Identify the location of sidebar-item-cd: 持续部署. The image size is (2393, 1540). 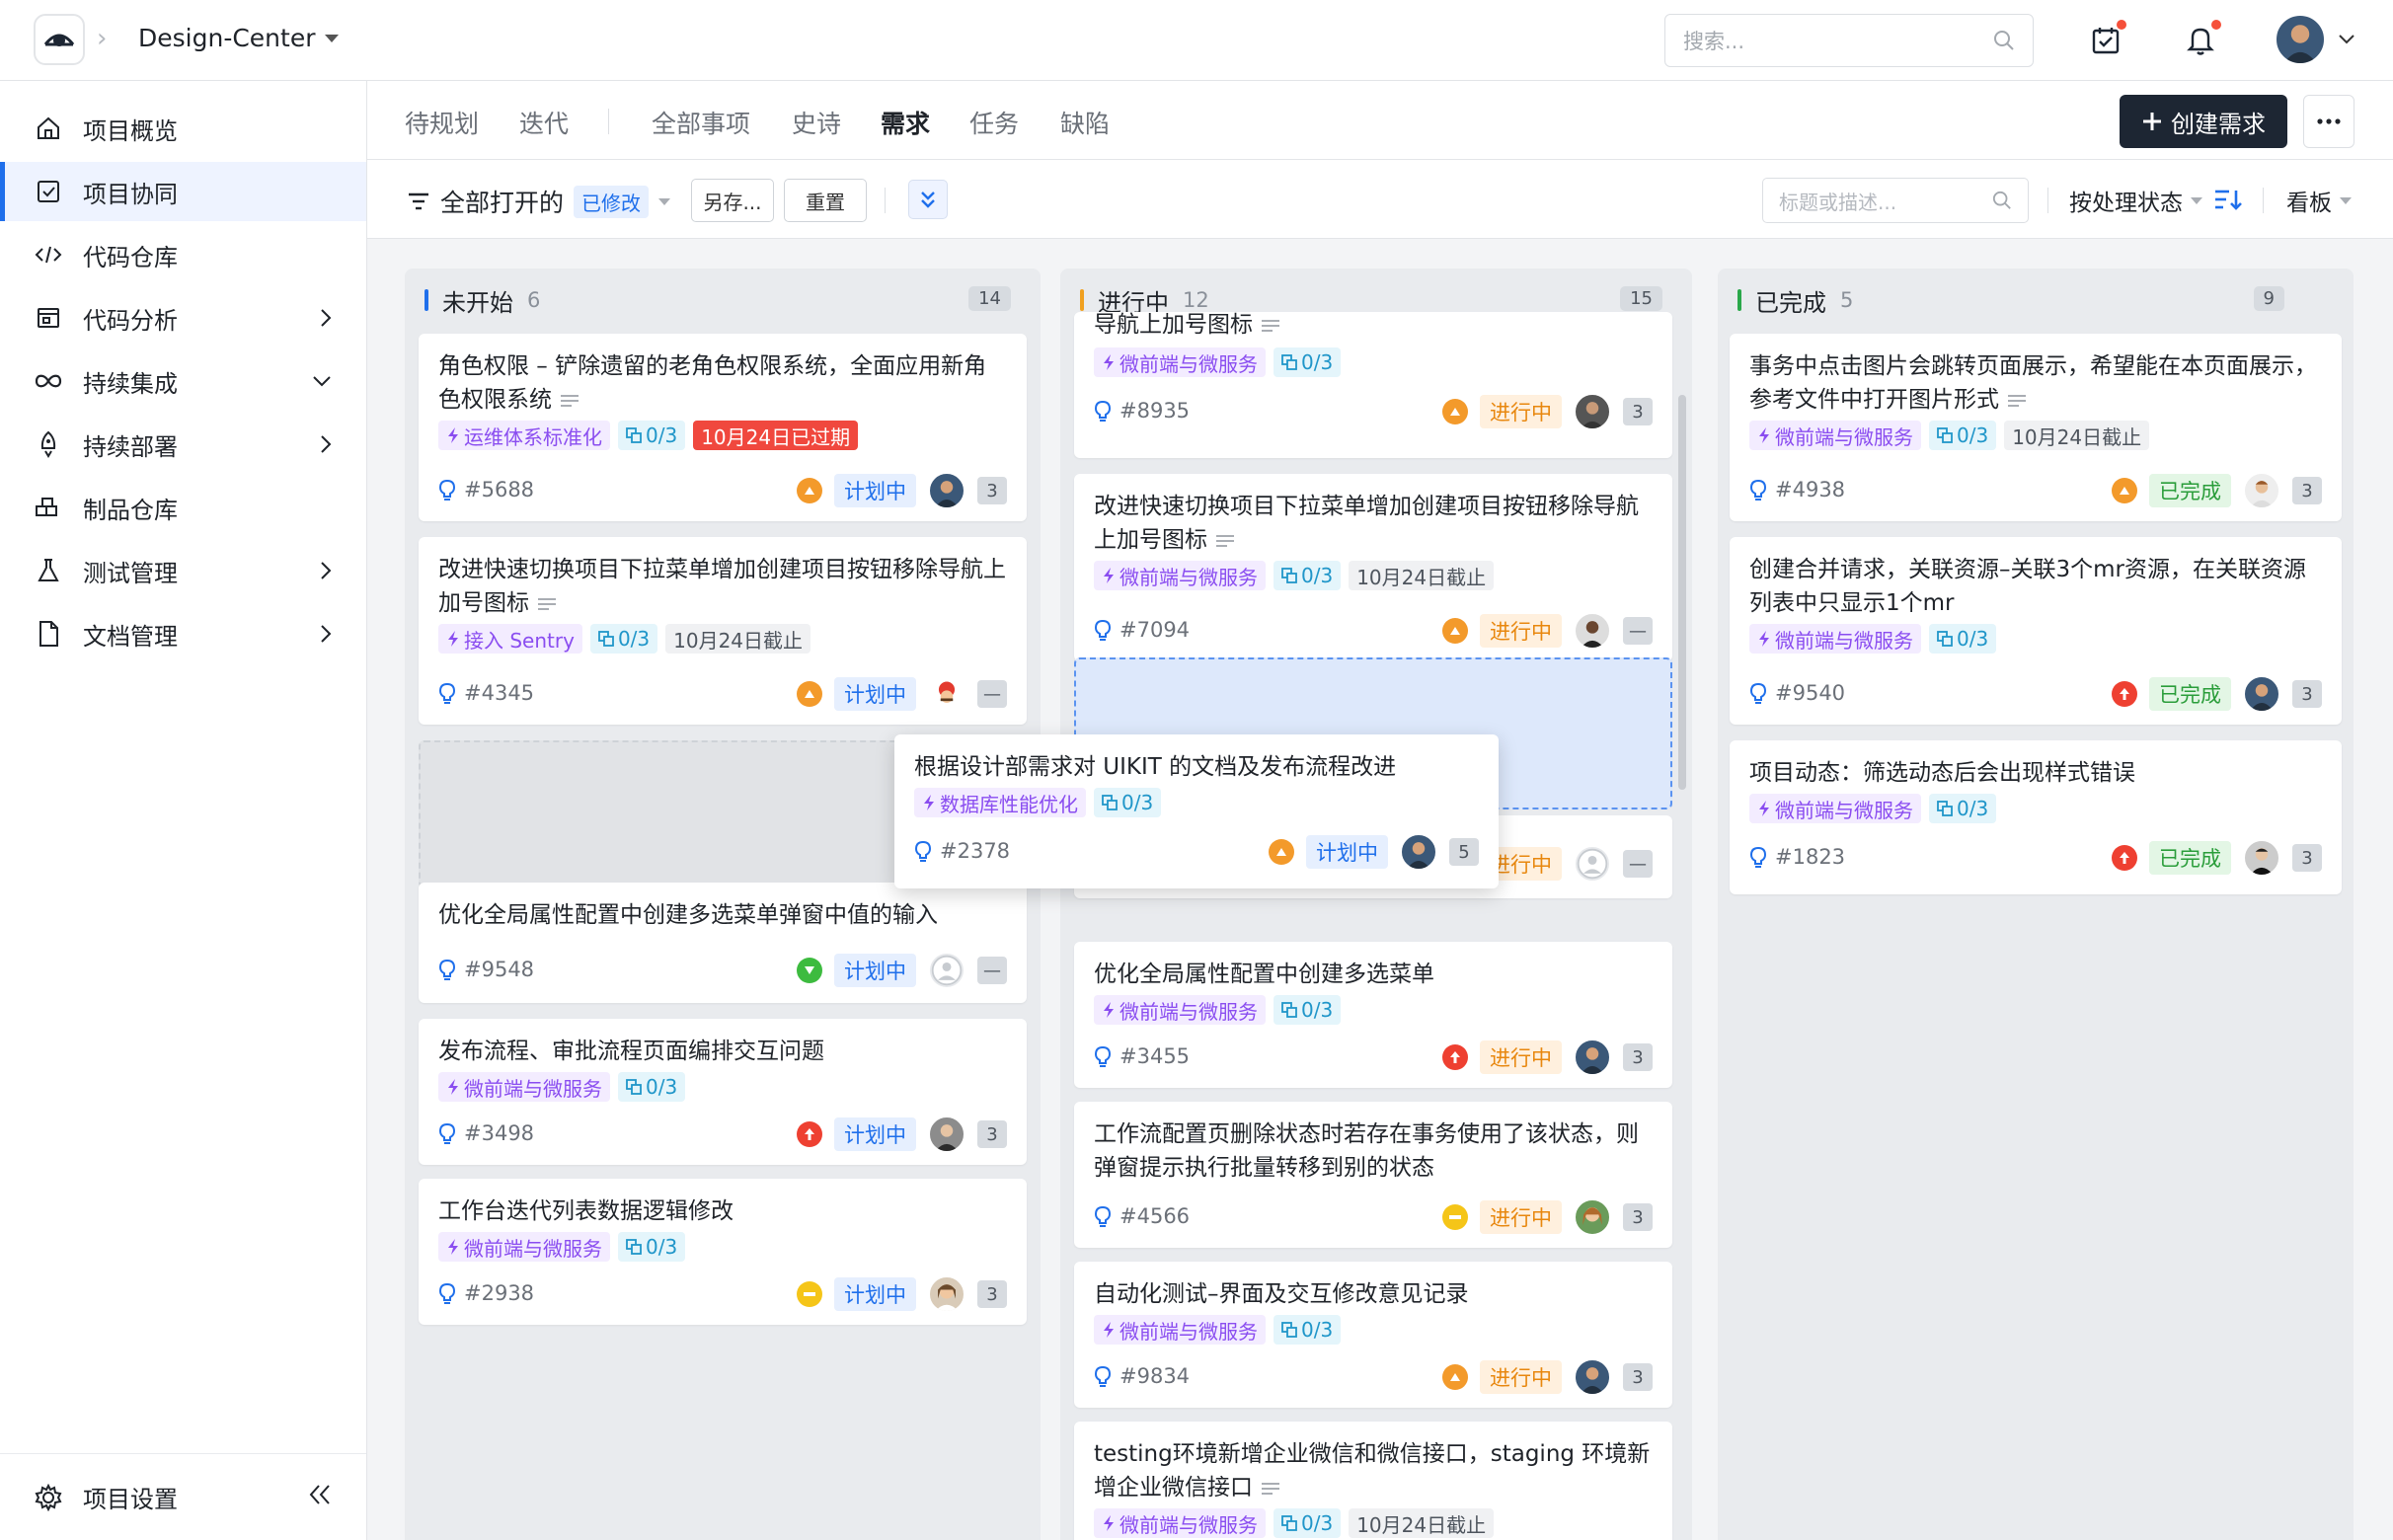
(183, 444).